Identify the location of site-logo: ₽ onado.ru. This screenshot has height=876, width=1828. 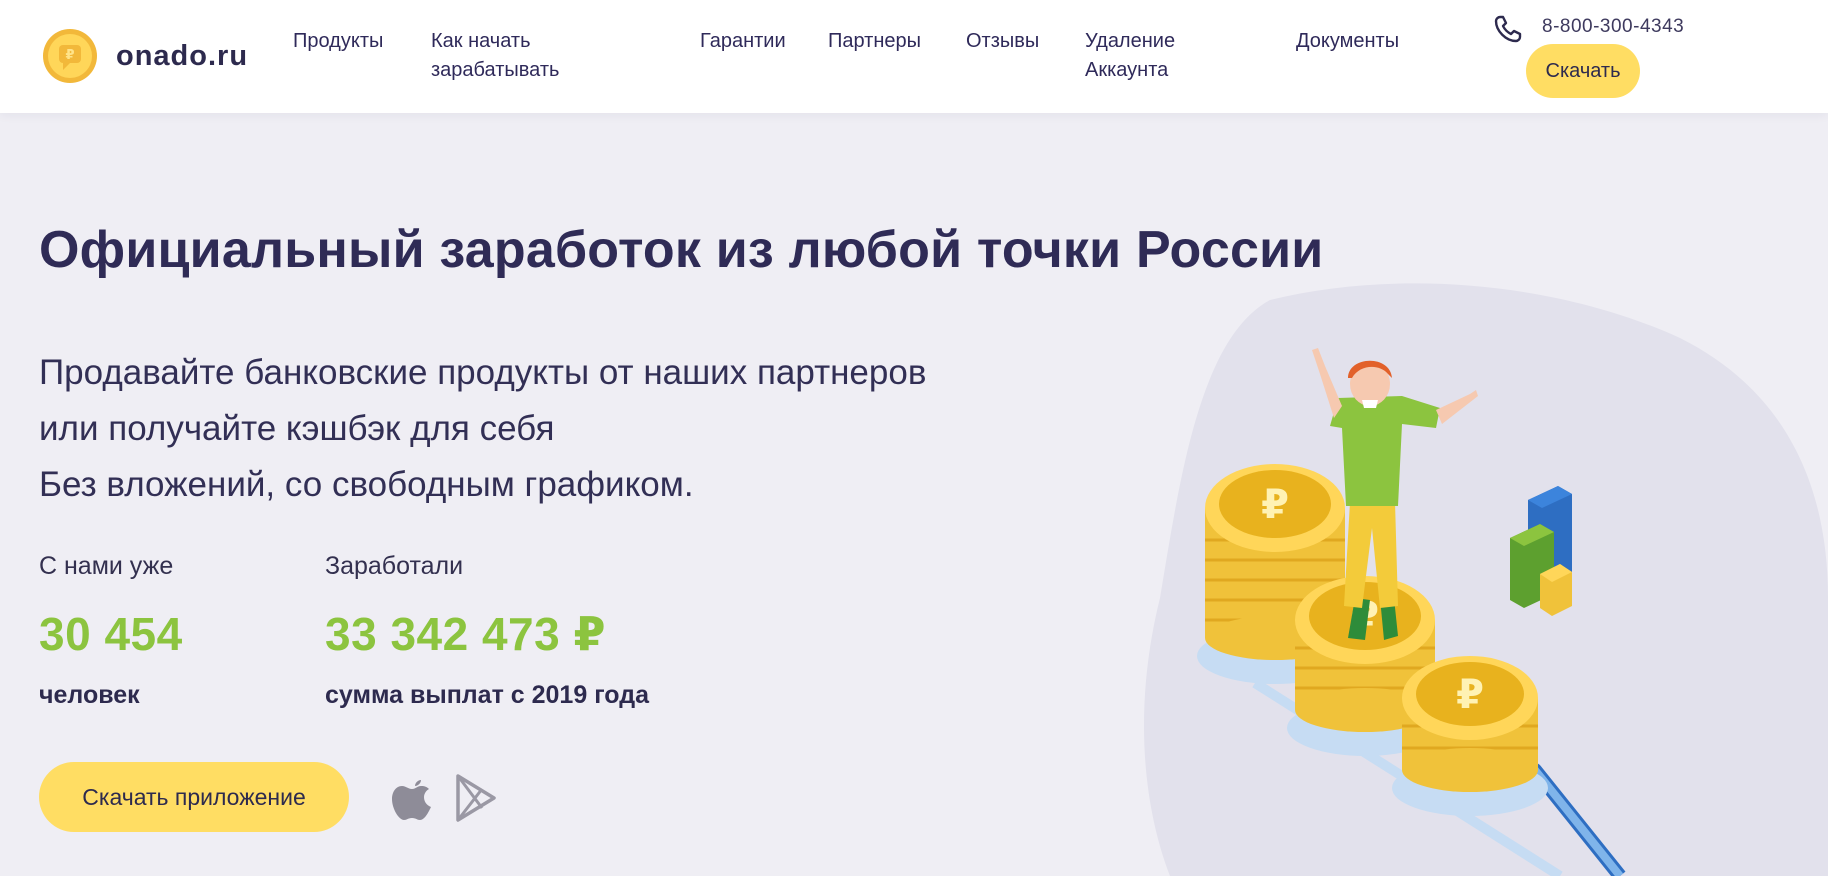
(145, 56).